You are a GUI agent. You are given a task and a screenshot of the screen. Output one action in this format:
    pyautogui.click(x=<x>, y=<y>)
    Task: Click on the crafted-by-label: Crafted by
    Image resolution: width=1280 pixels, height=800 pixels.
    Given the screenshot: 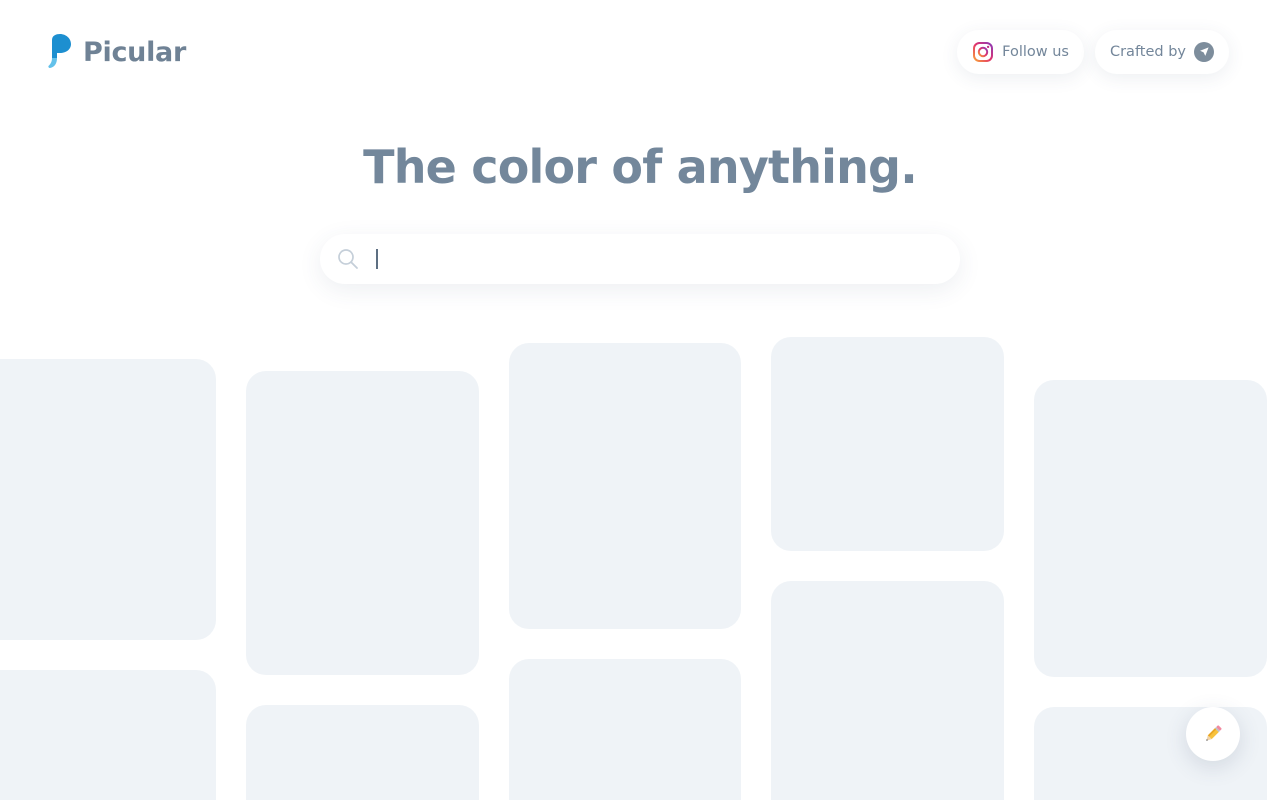 What is the action you would take?
    pyautogui.click(x=1147, y=52)
    